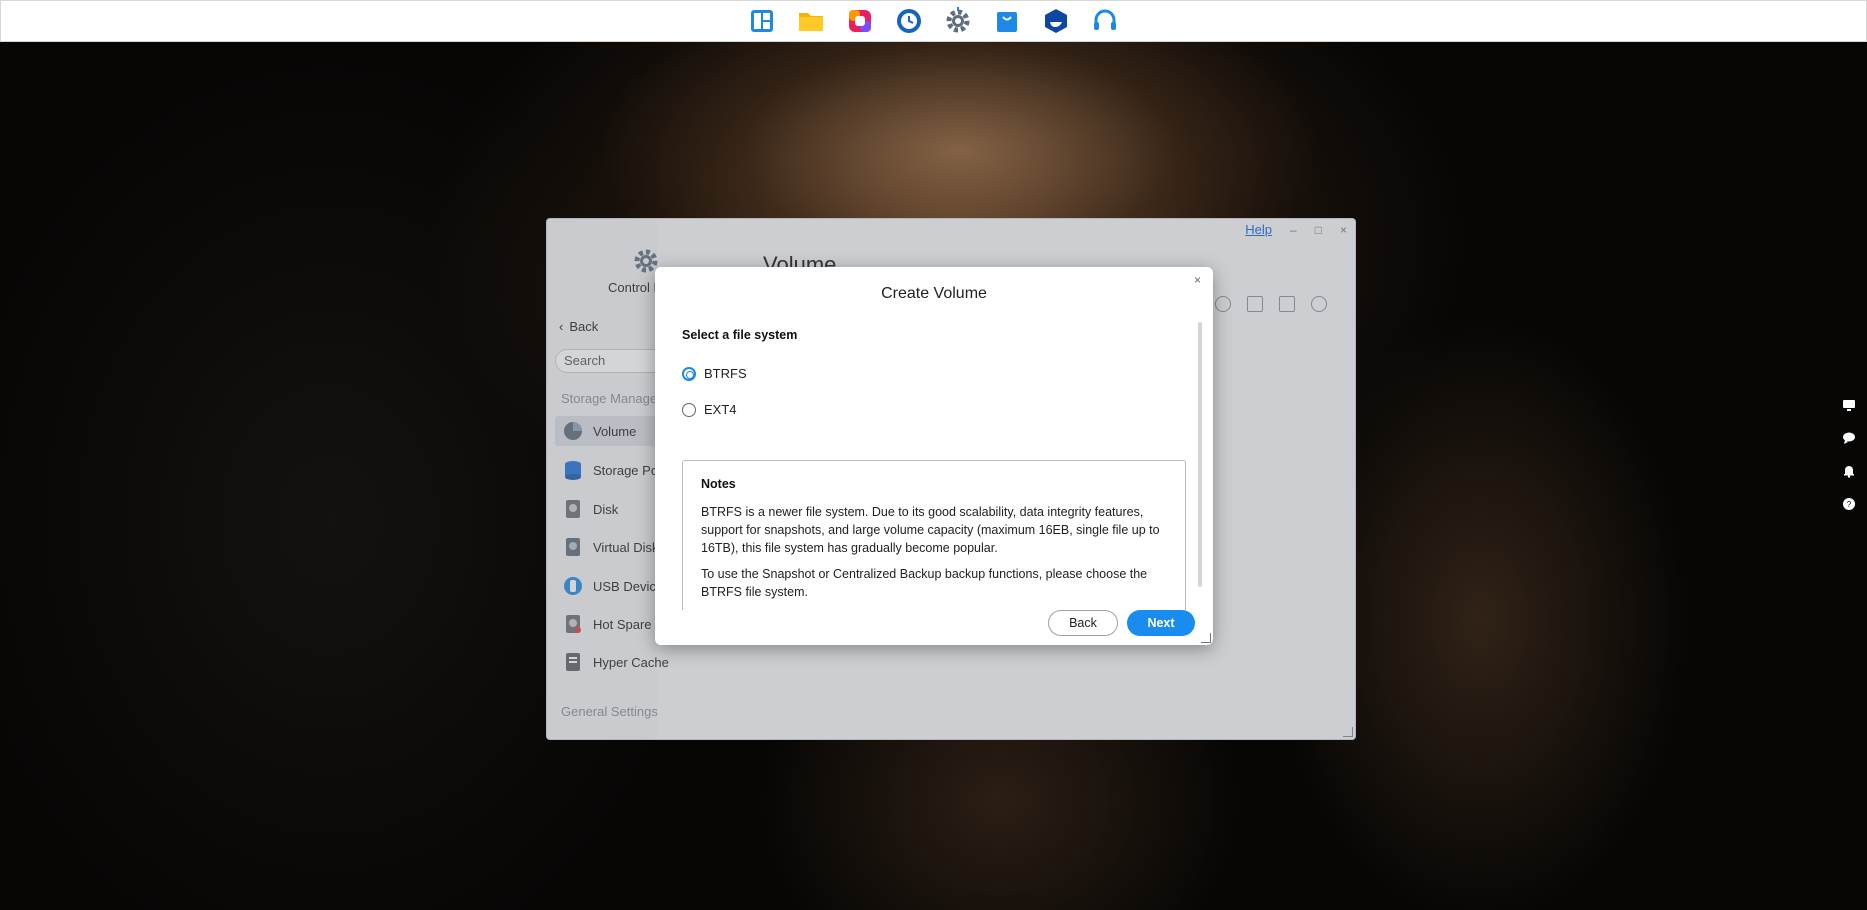 This screenshot has width=1867, height=910. Describe the element at coordinates (1197, 280) in the screenshot. I see `dialog-close-button: ×` at that location.